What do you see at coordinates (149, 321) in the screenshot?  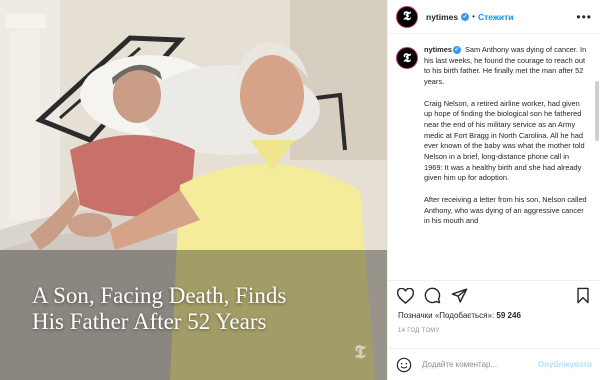 I see `headline-line-2: His Father After 52 Years` at bounding box center [149, 321].